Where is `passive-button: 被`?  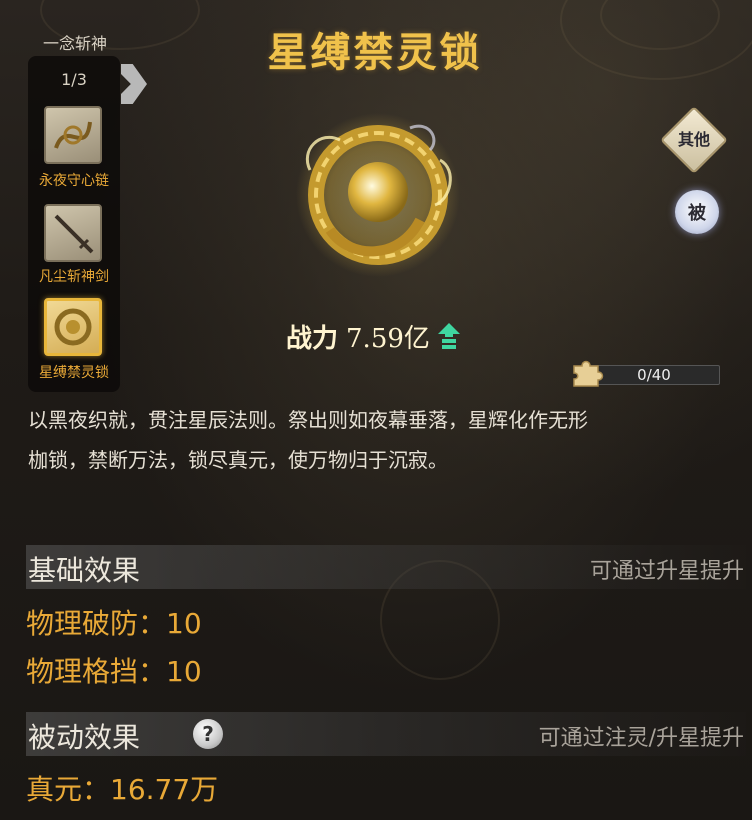 passive-button: 被 is located at coordinates (697, 212).